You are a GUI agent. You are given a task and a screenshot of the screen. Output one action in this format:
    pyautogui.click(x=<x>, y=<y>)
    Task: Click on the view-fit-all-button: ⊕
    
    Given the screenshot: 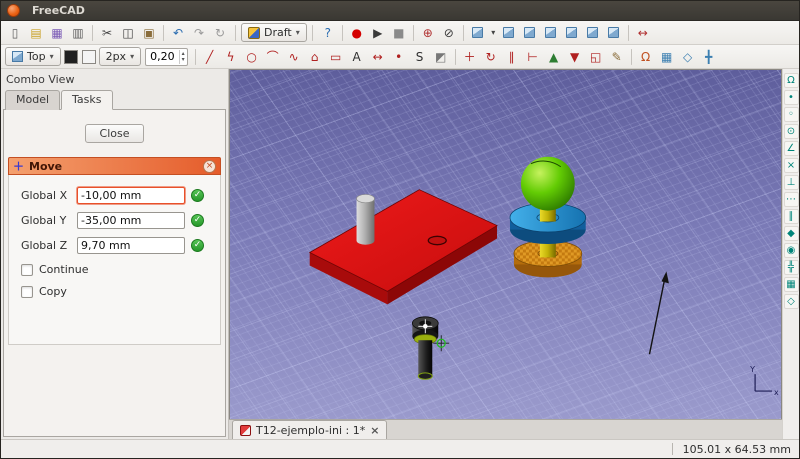 What is the action you would take?
    pyautogui.click(x=428, y=33)
    